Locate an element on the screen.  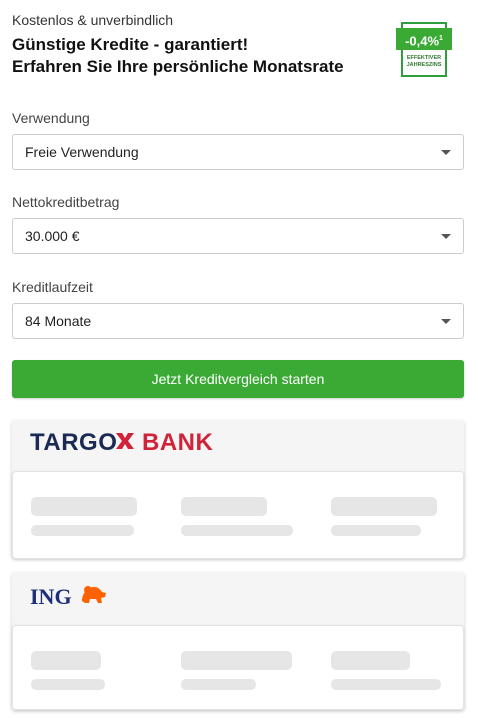
badge-caption-line-1: EFFEKTIVER is located at coordinates (424, 58).